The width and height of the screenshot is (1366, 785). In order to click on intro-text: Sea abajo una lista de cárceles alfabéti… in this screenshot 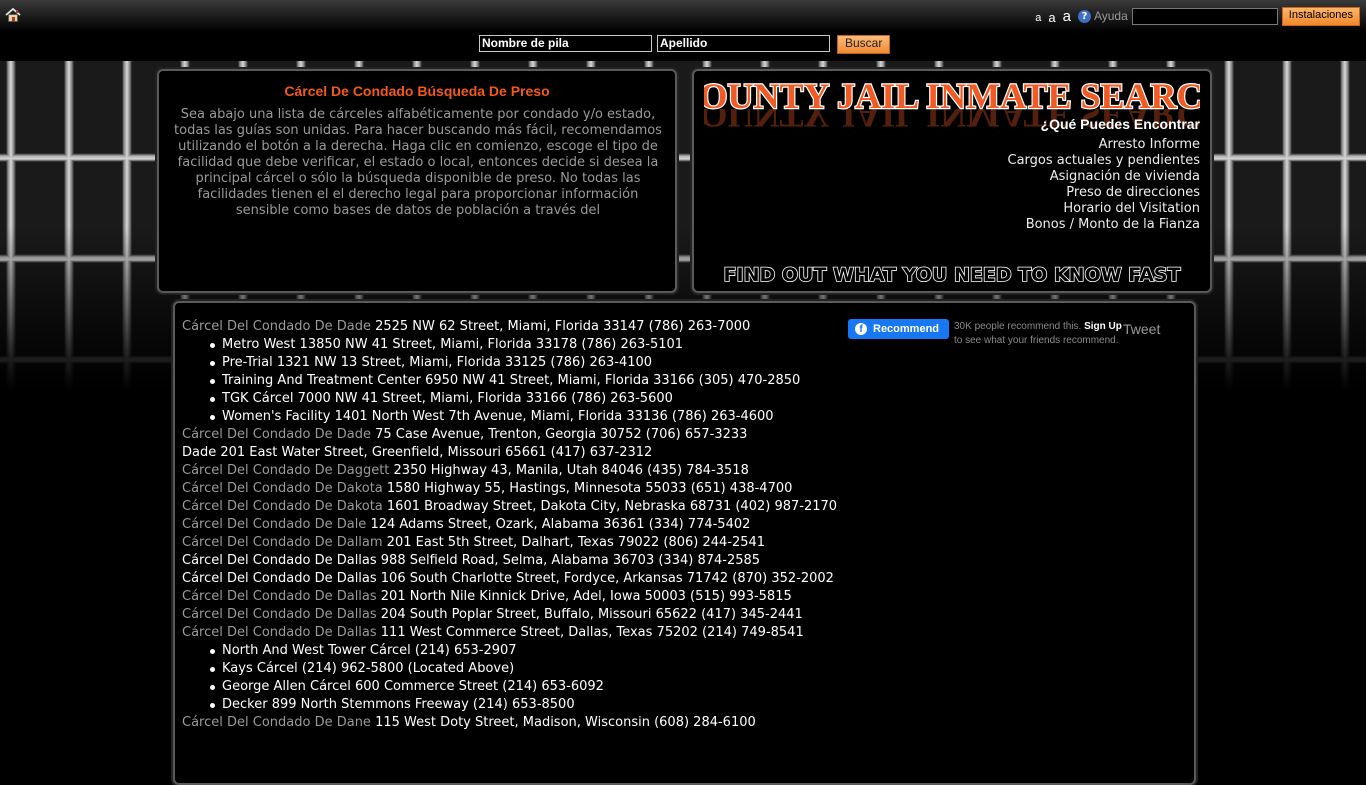, I will do `click(418, 162)`.